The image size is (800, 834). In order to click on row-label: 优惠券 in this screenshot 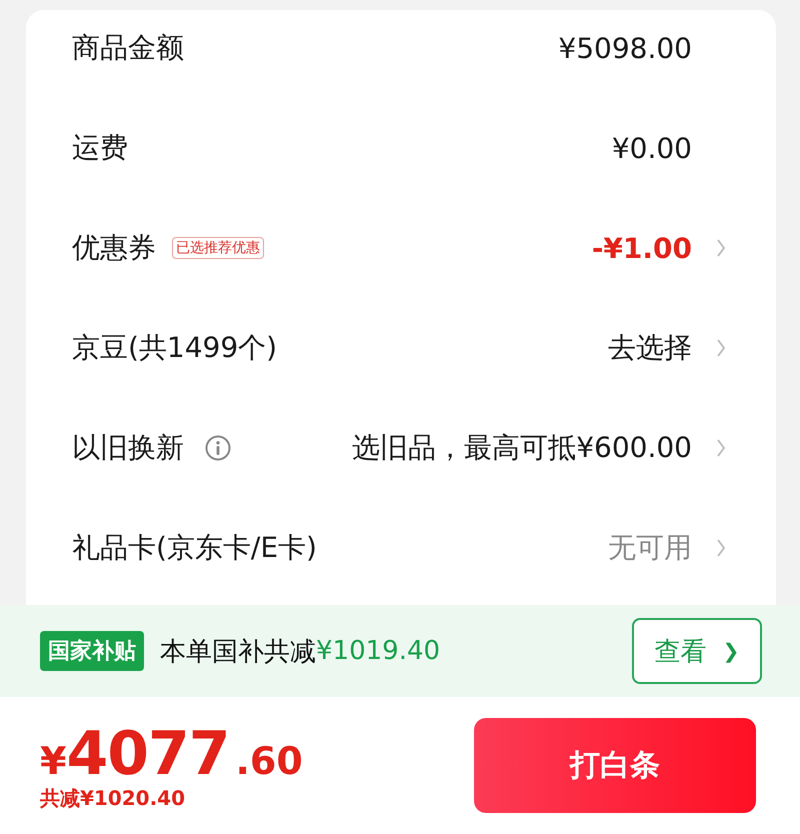, I will do `click(114, 248)`.